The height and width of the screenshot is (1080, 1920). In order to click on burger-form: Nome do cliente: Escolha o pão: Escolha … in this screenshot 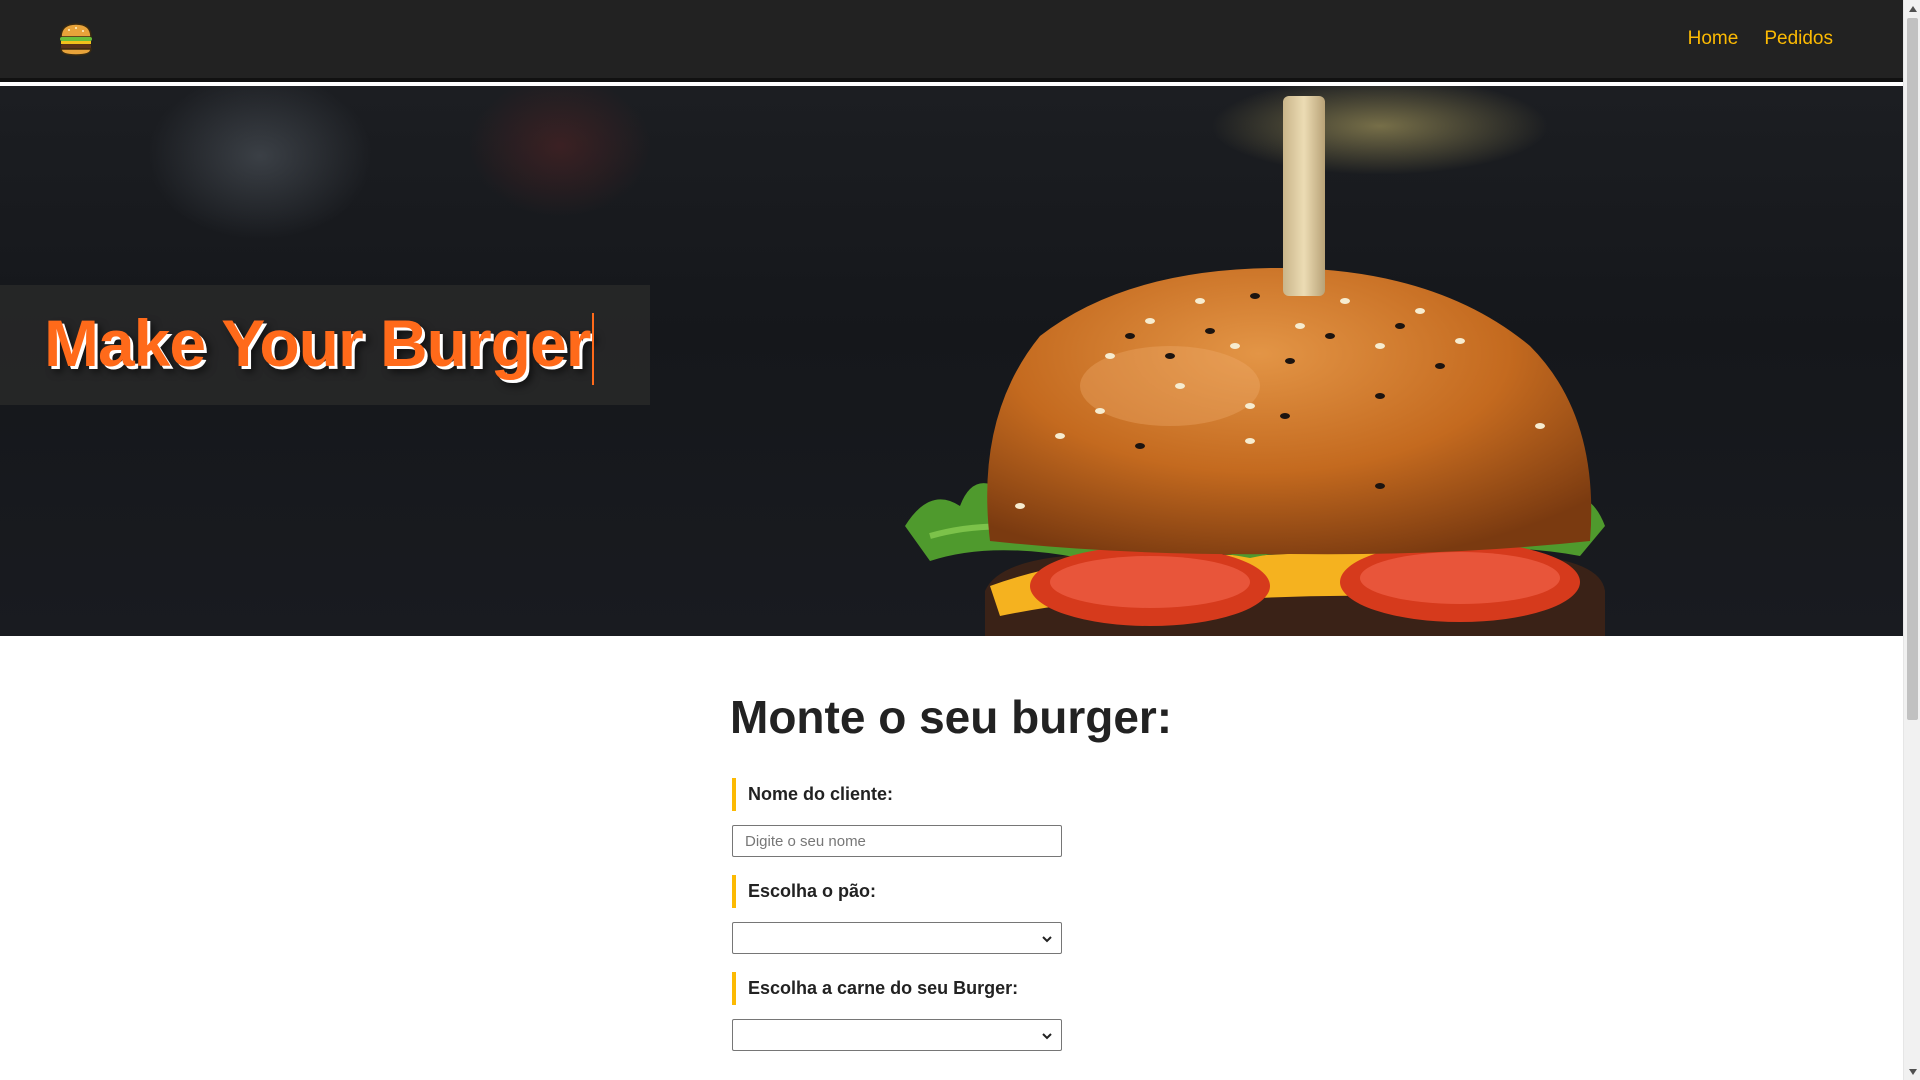, I will do `click(1030, 914)`.